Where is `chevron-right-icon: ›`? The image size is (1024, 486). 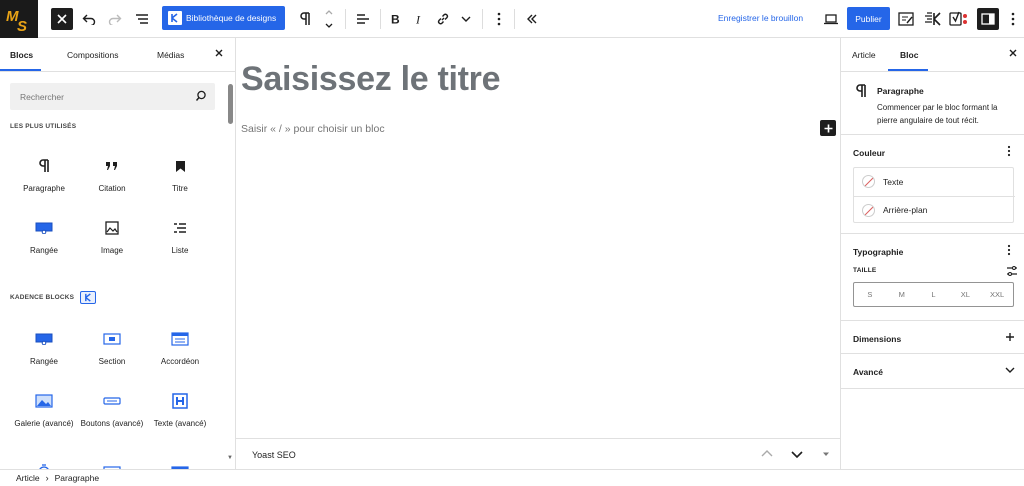 chevron-right-icon: › is located at coordinates (47, 478).